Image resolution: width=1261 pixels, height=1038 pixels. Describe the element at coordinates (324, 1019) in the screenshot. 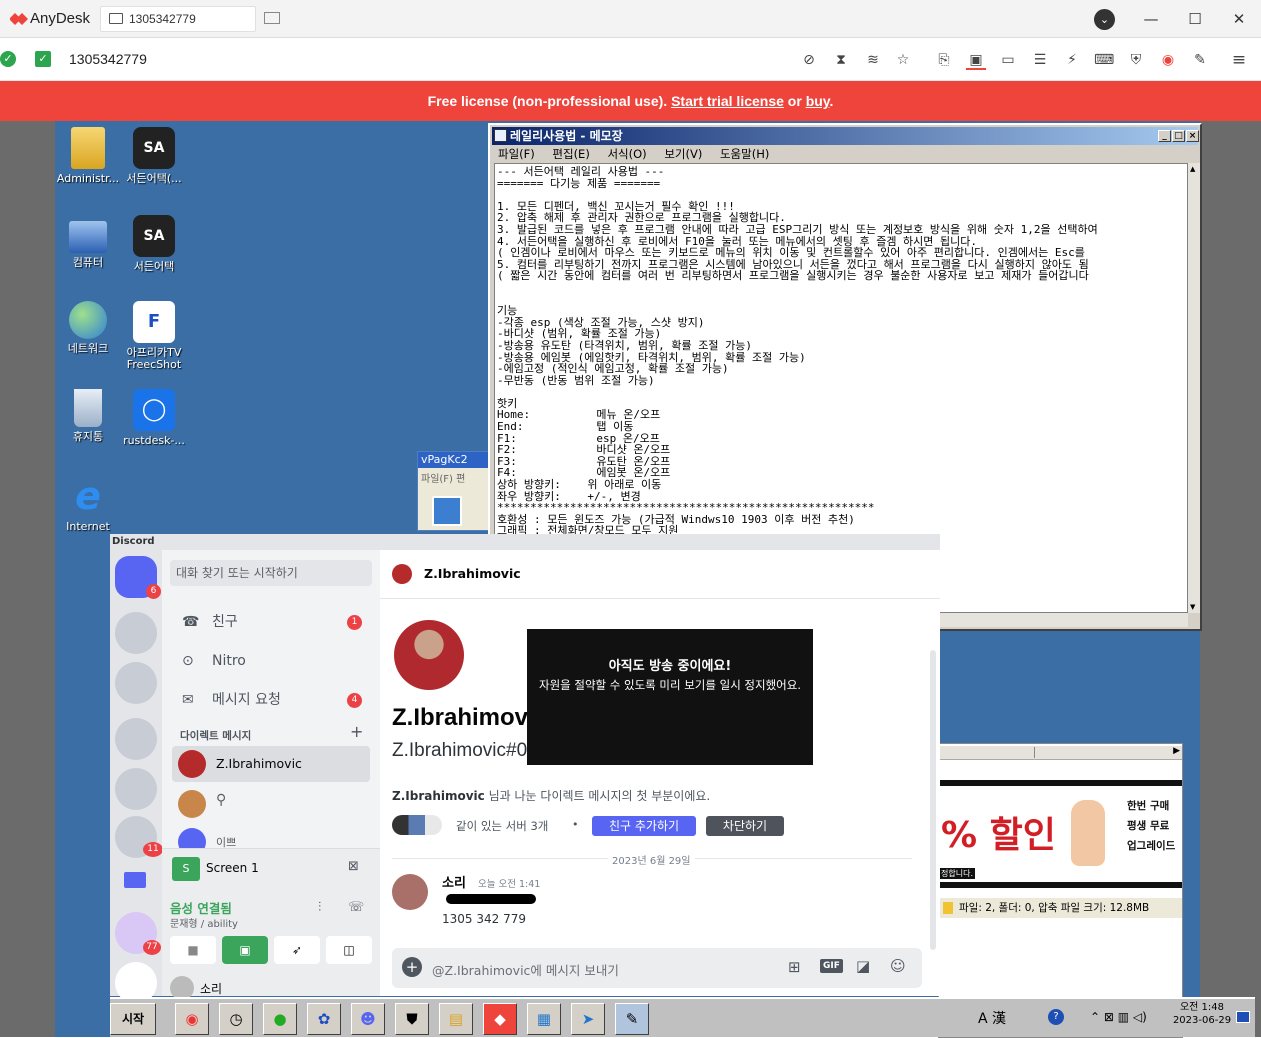

I see `afreecatv-taskbar-icon: ✿` at that location.